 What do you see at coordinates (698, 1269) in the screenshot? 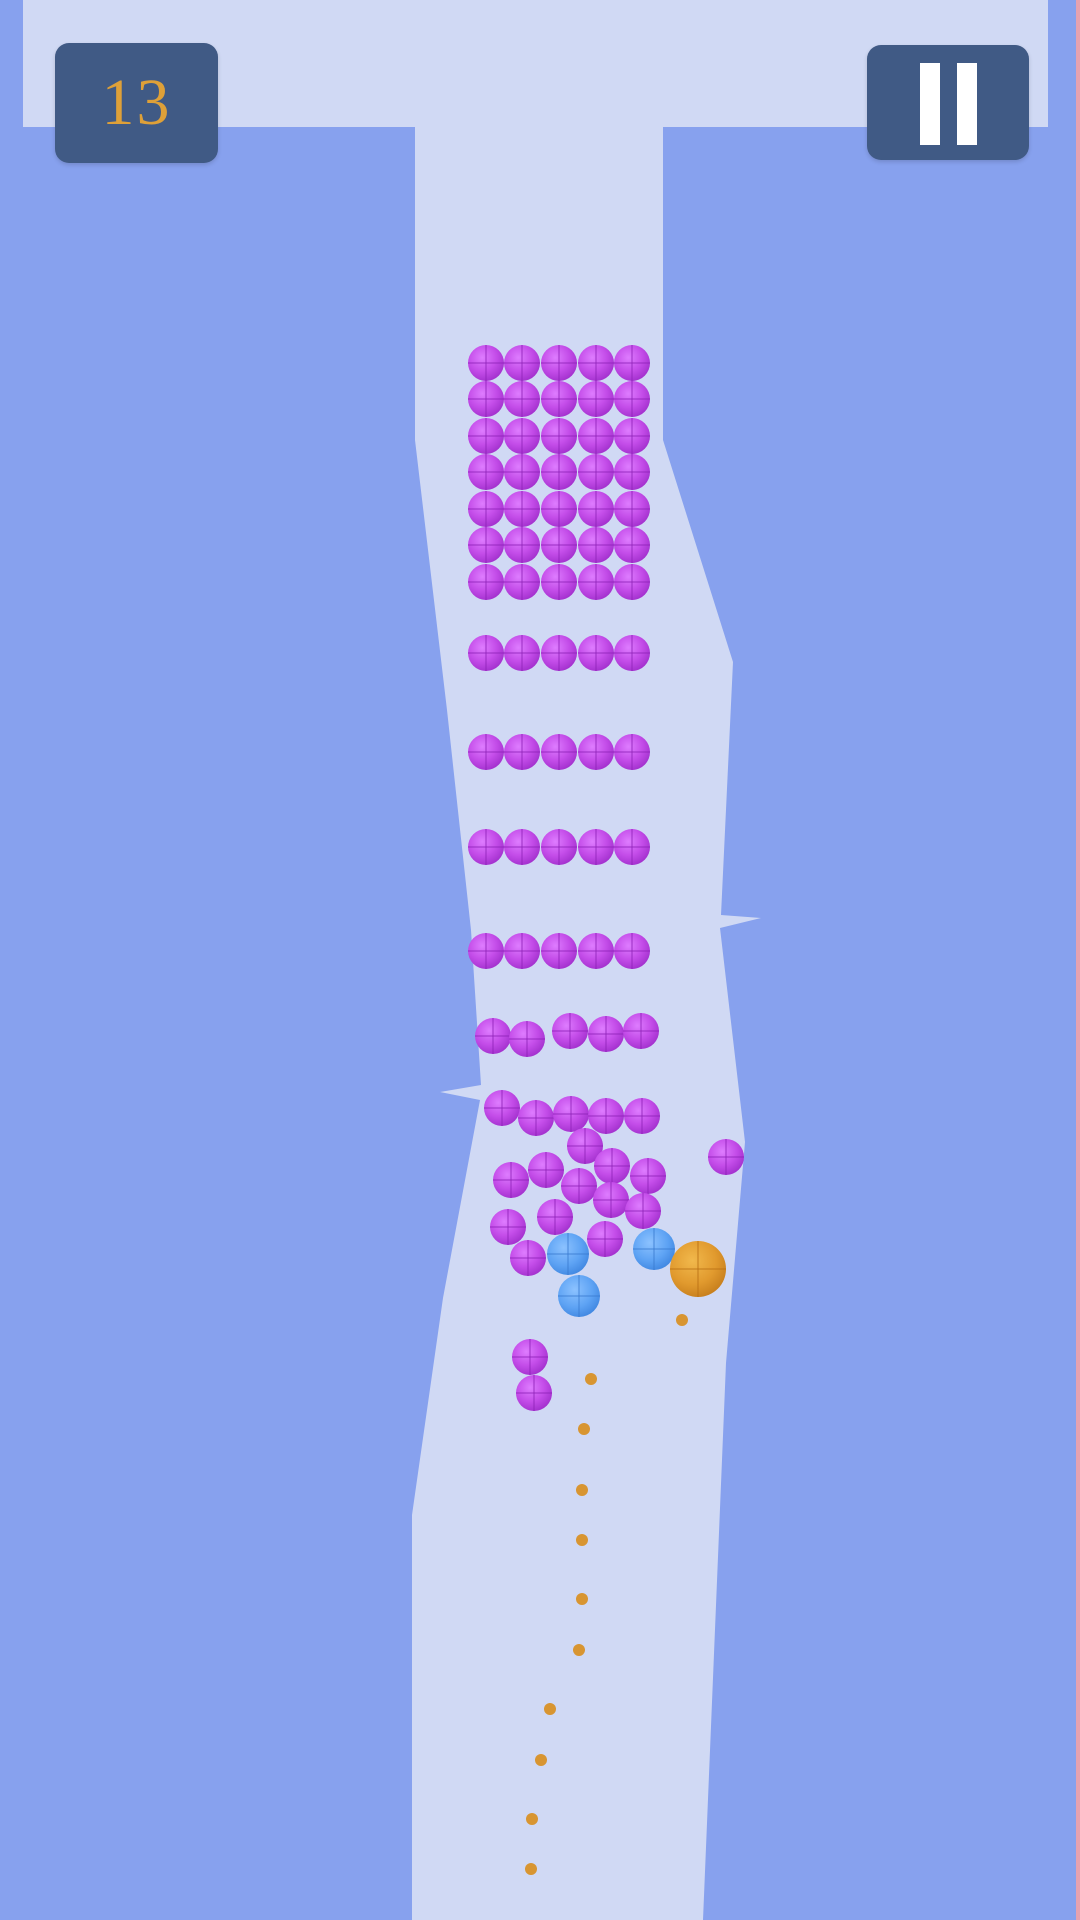
I see `player-ball` at bounding box center [698, 1269].